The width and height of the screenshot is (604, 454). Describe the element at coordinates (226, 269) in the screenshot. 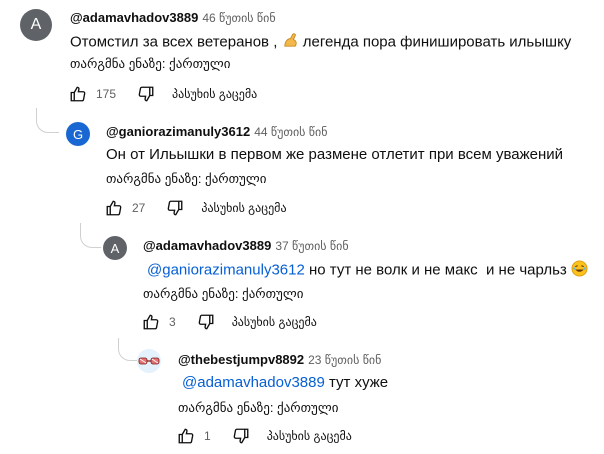

I see `mention-link: @ganiorazimanuly3612` at that location.